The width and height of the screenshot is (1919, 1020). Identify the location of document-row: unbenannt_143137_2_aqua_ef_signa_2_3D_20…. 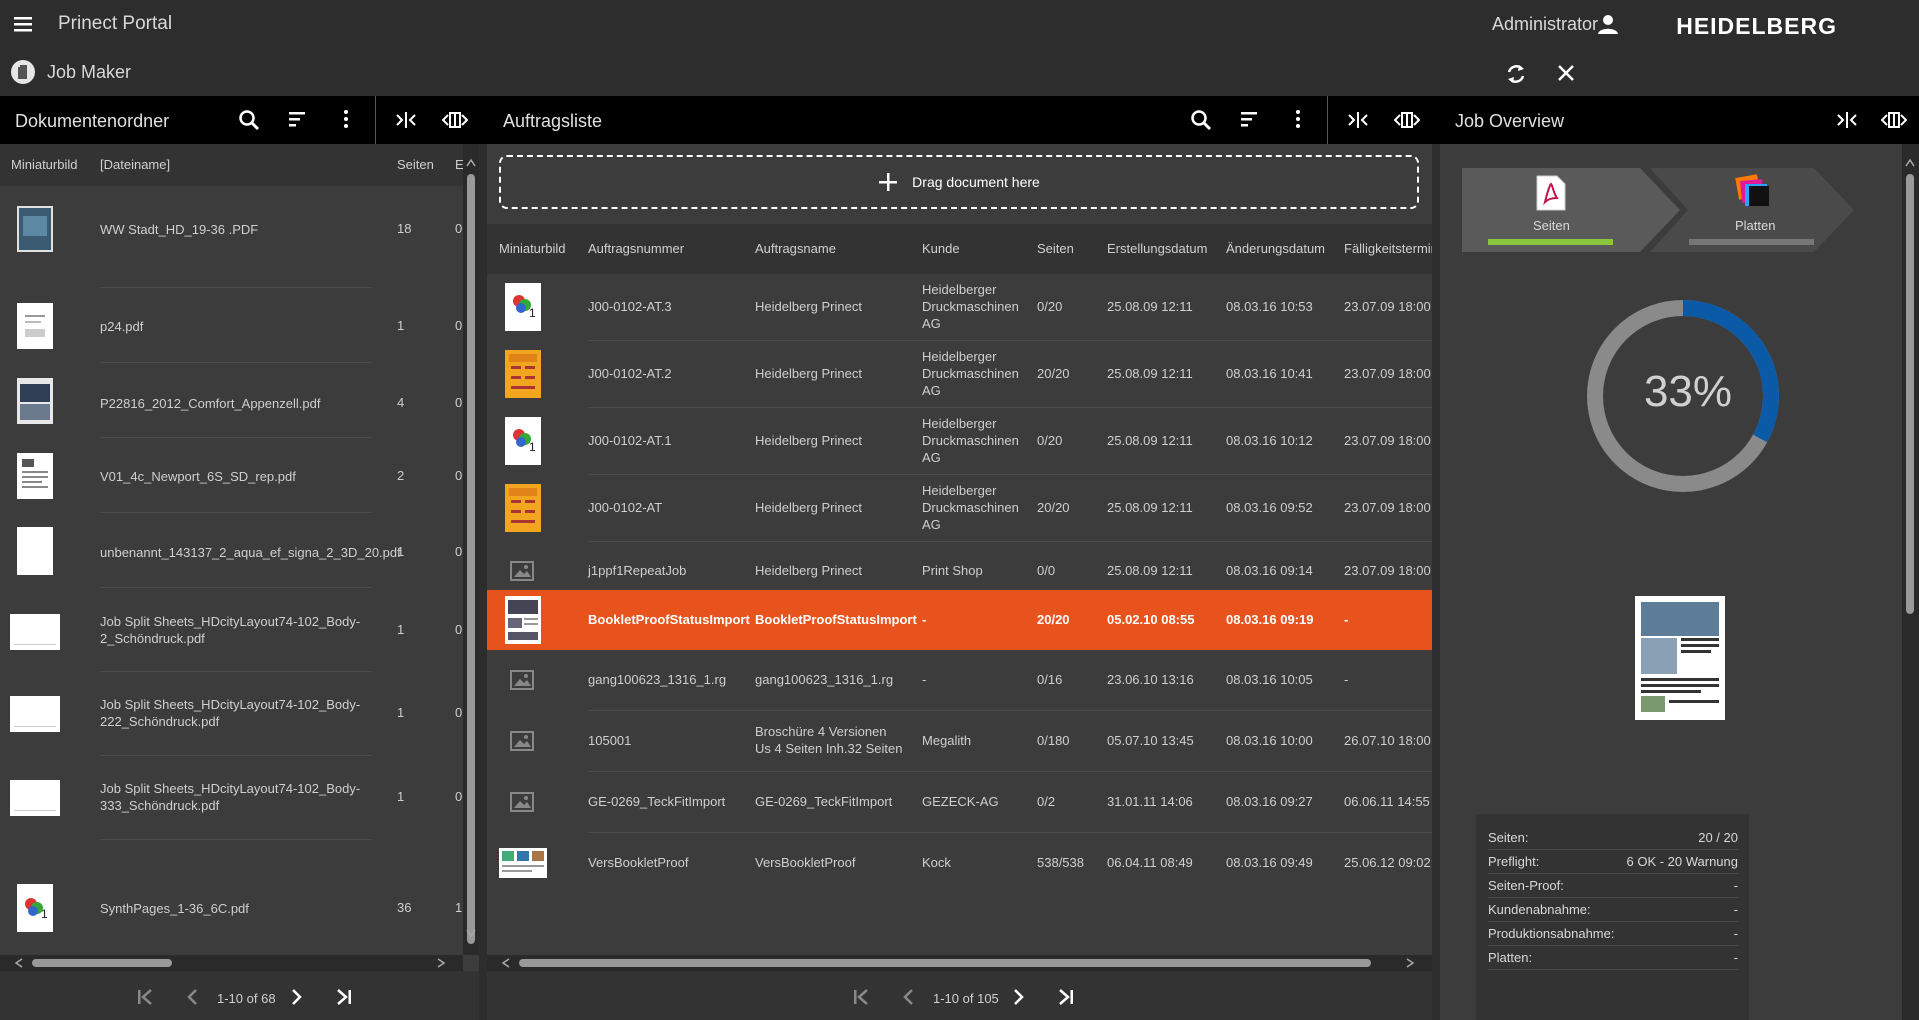
(231, 550).